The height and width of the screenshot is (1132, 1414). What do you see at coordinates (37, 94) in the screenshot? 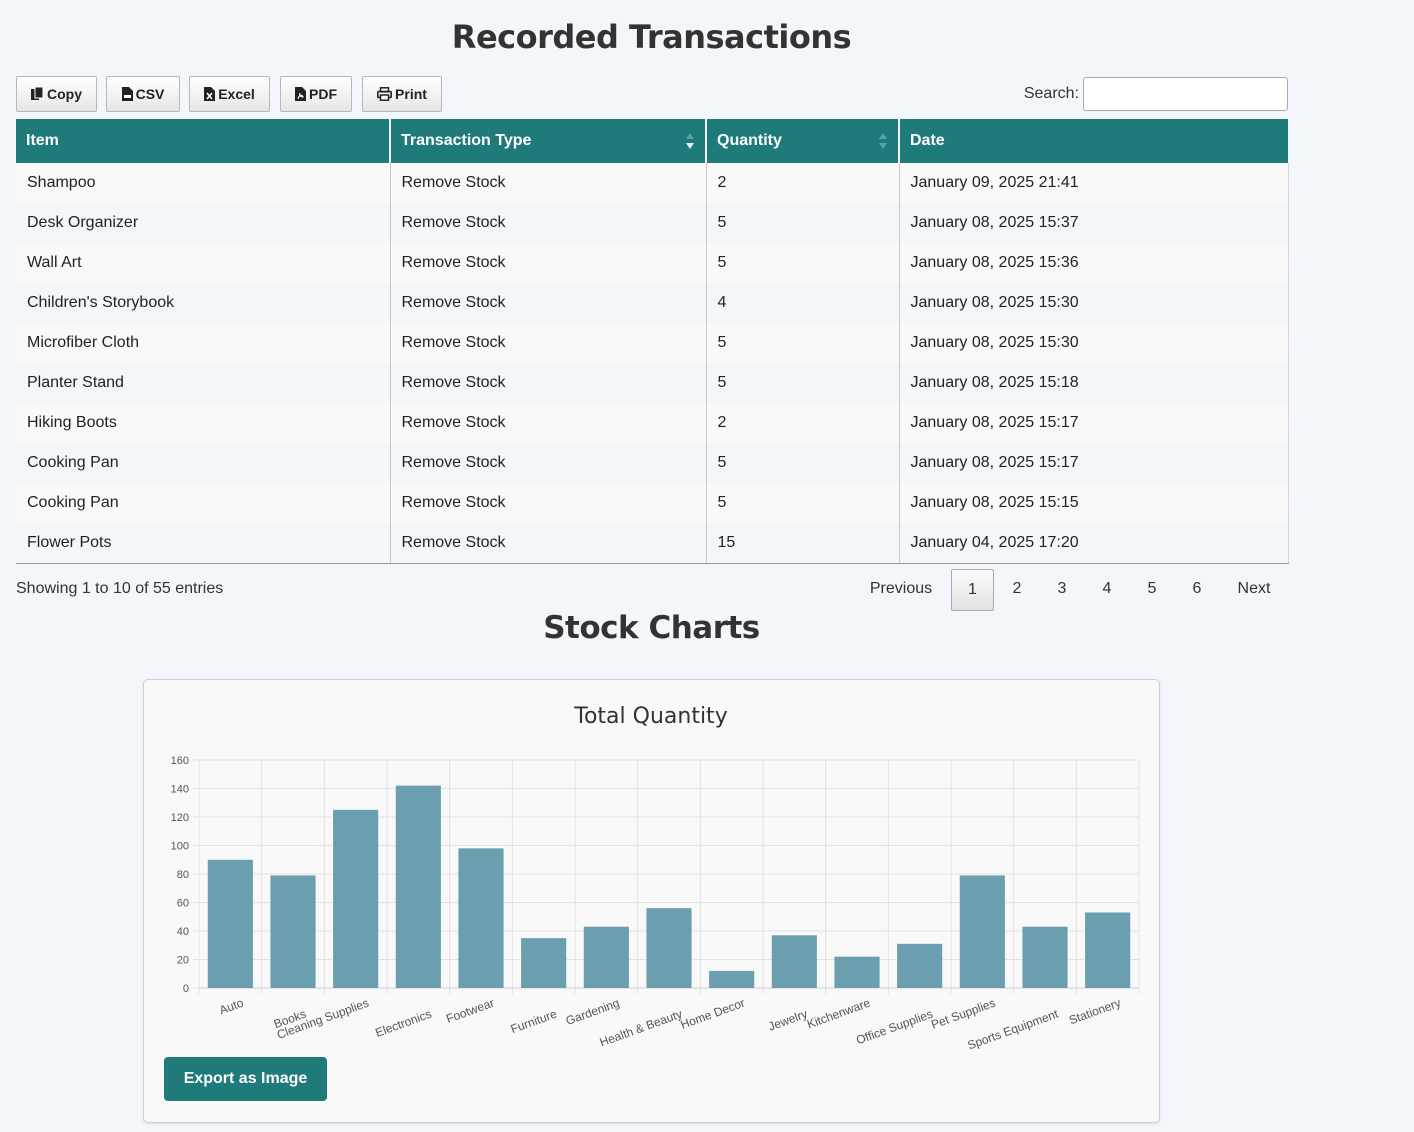
I see `copy-icon` at bounding box center [37, 94].